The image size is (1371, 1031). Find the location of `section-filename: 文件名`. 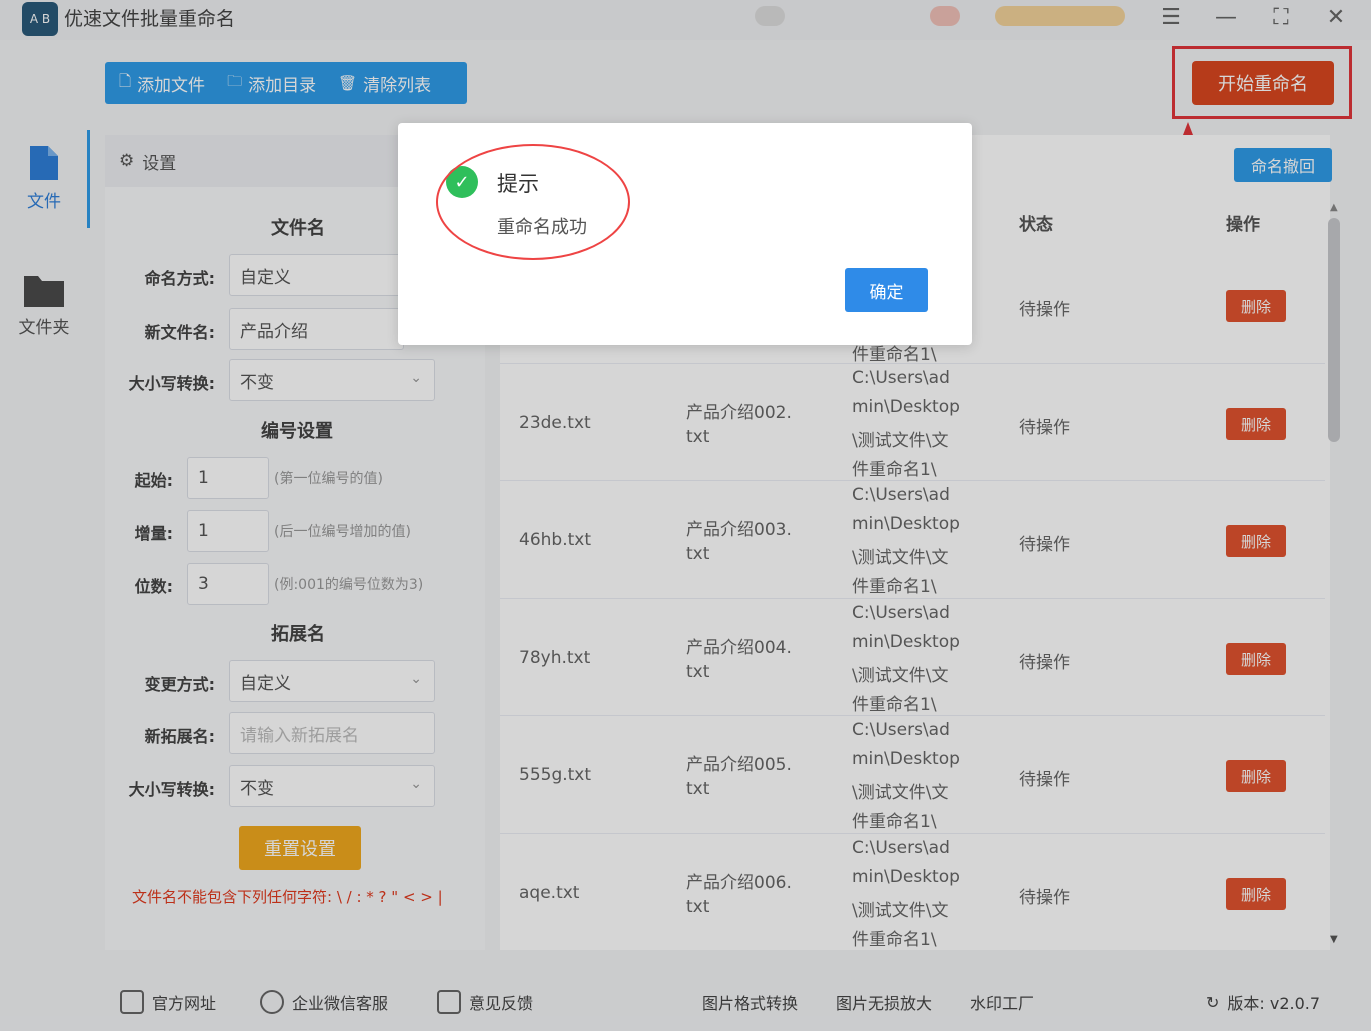

section-filename: 文件名 is located at coordinates (298, 228).